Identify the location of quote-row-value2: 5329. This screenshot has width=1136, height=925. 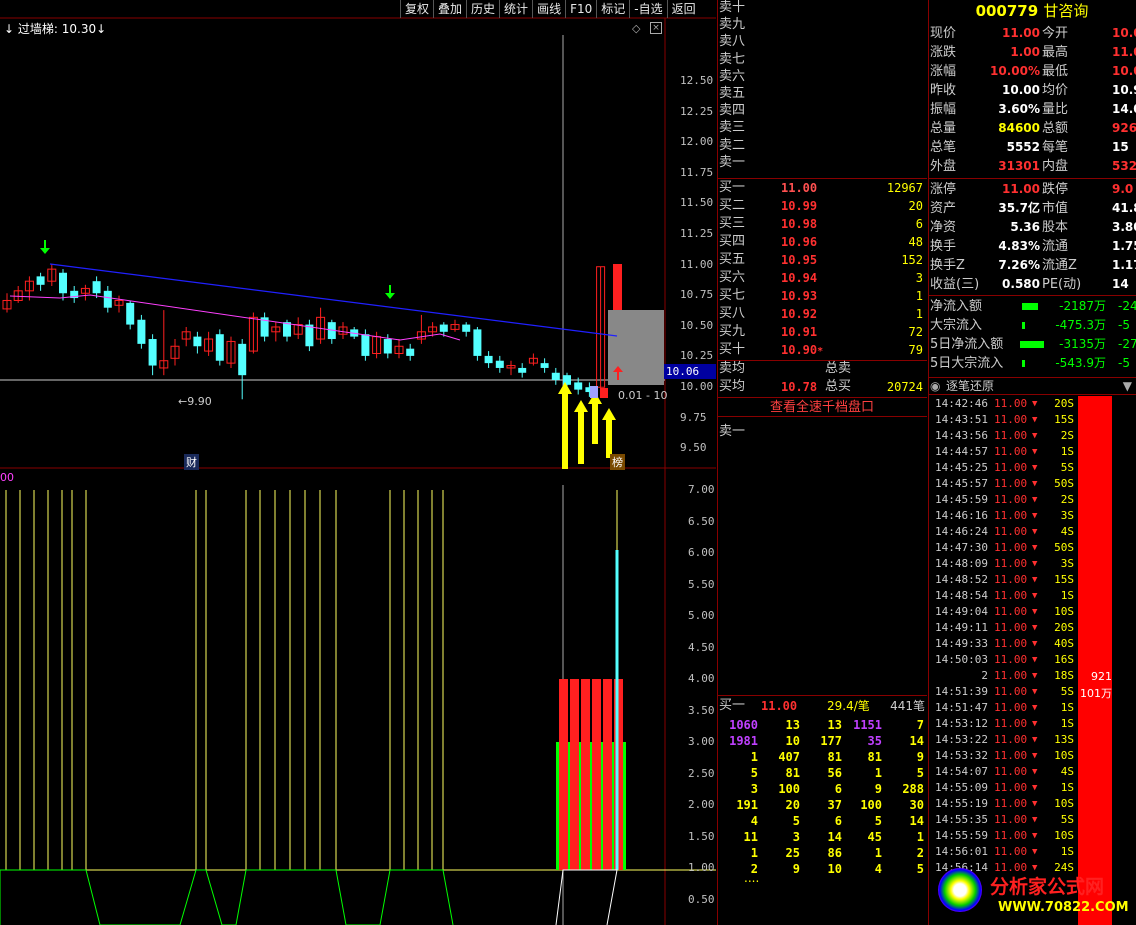
(1124, 166).